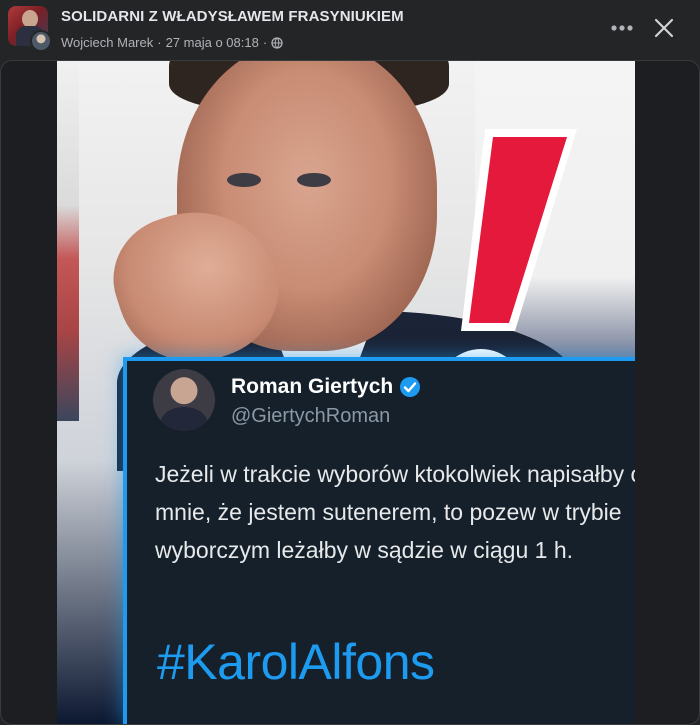 The image size is (700, 725). I want to click on tweet-author: Roman Giertych, so click(326, 387).